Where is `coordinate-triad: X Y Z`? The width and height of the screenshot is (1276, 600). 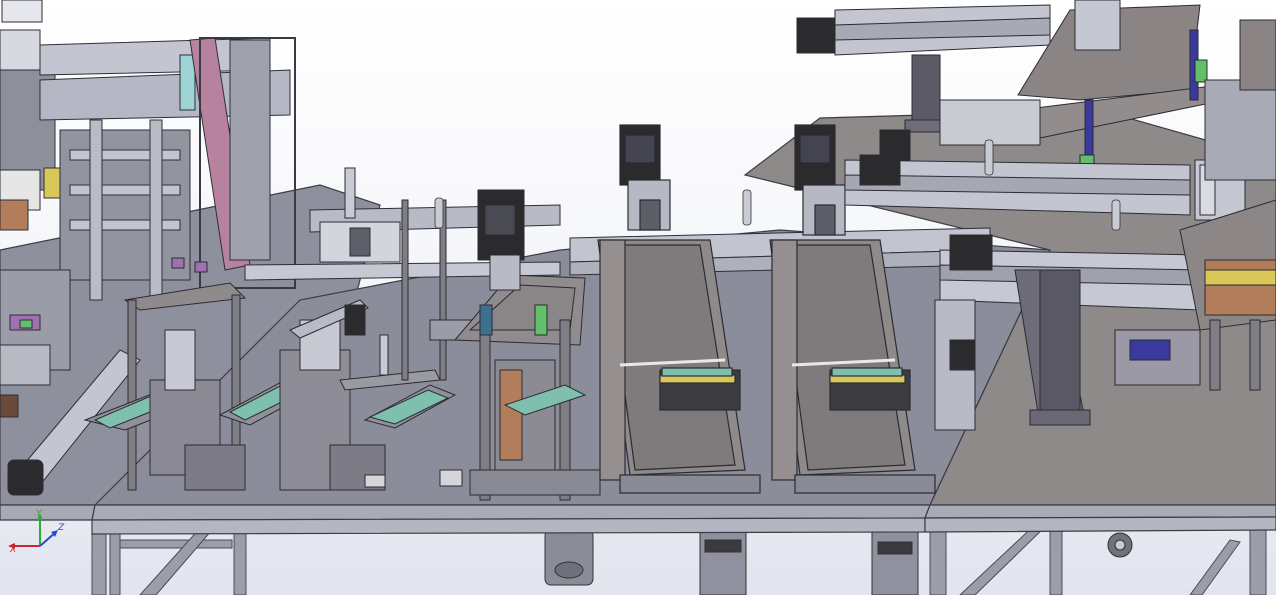 coordinate-triad: X Y Z is located at coordinates (36, 533).